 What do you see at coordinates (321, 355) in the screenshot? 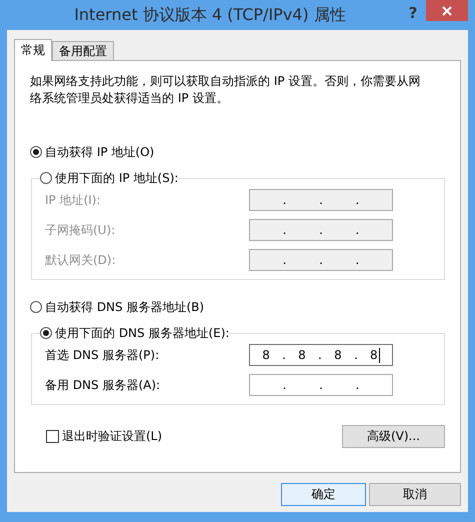
I see `ip-address-field: 8 . 8 . 8 . 8` at bounding box center [321, 355].